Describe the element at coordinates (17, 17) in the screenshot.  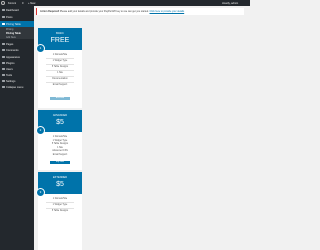
I see `sidebar-item-posts: Posts` at that location.